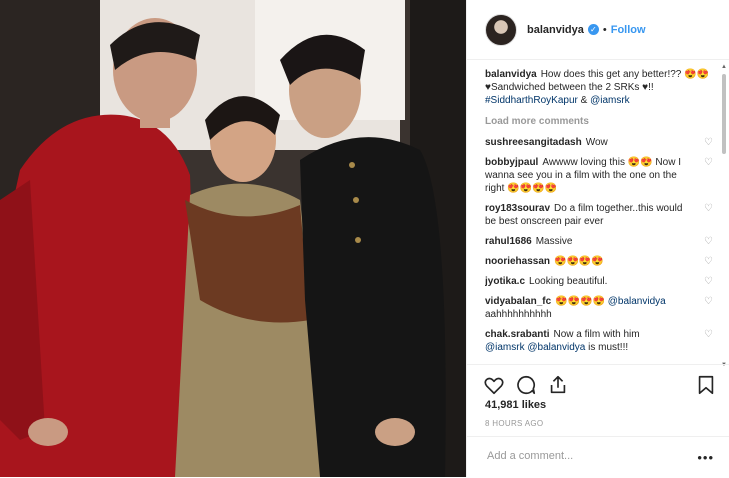 The width and height of the screenshot is (729, 478). I want to click on comment-text: Wow, so click(596, 142).